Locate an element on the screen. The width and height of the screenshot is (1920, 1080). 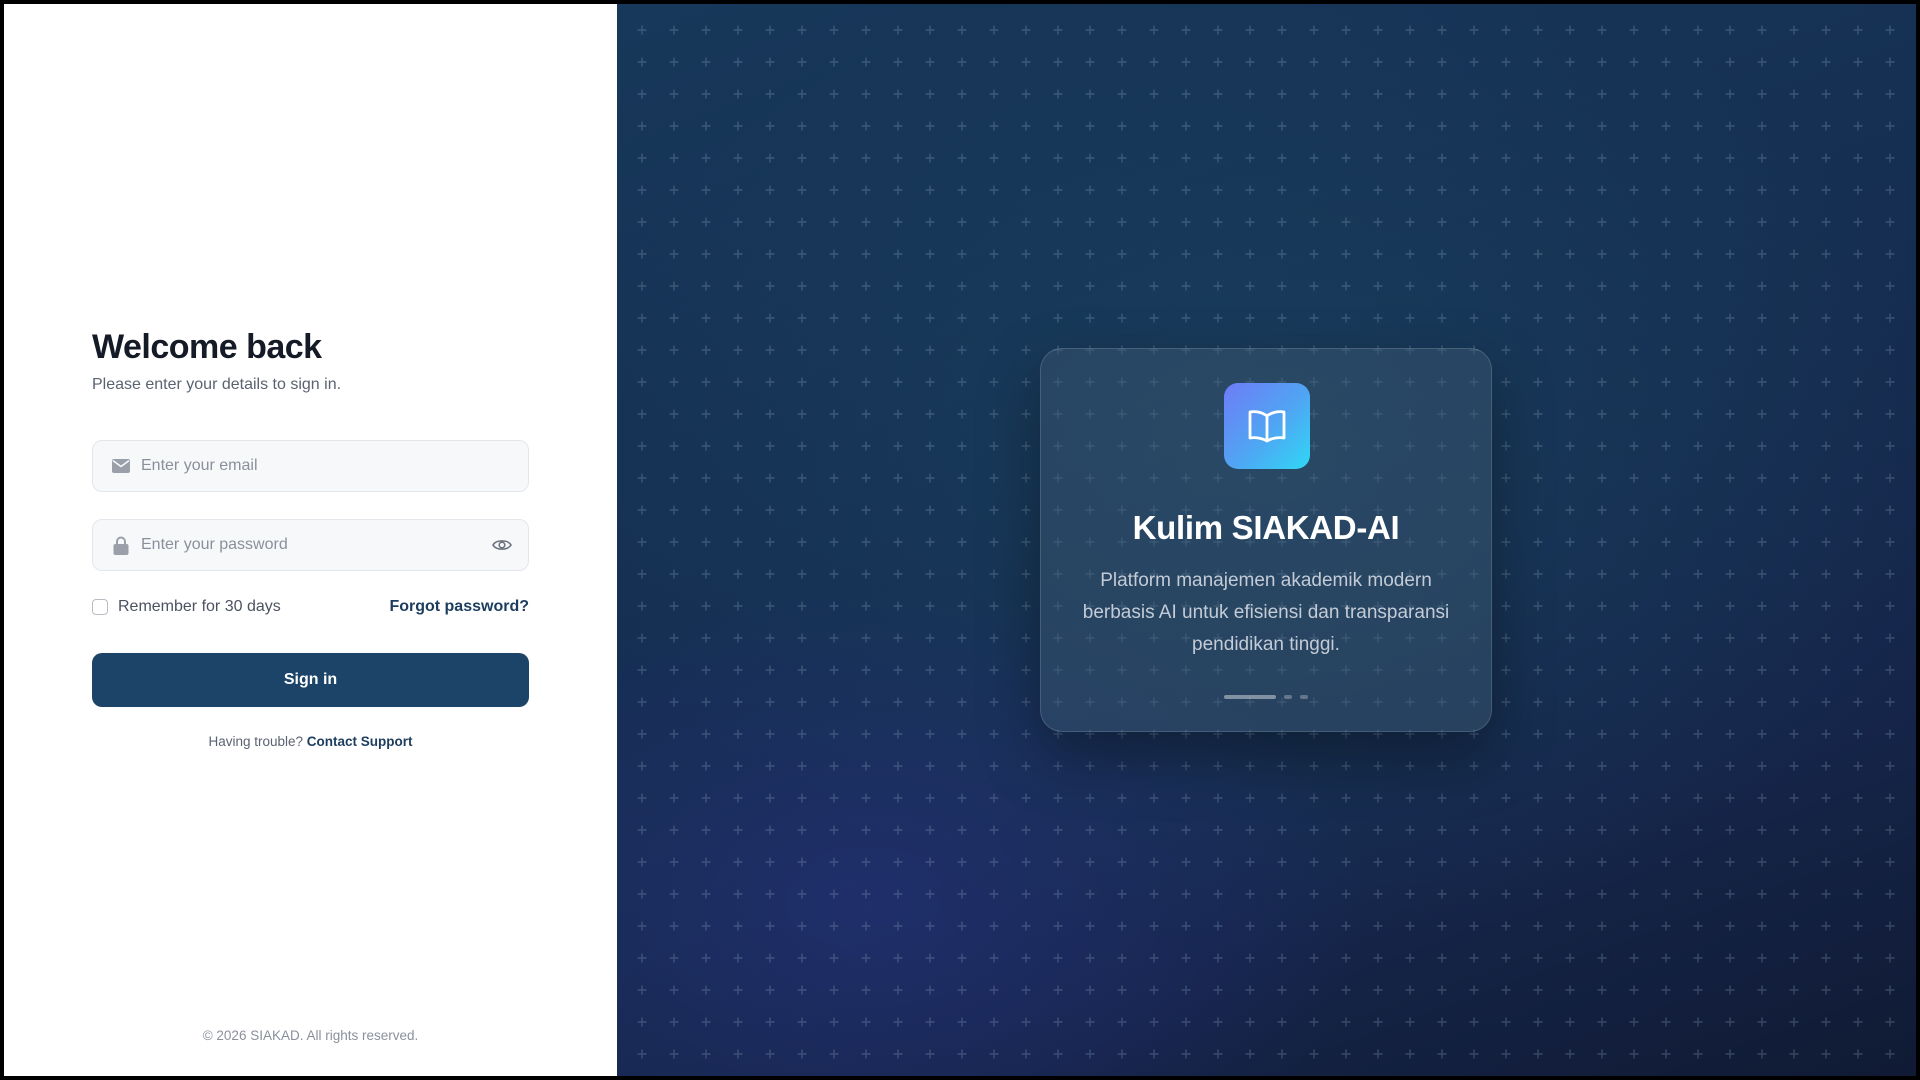
password-field is located at coordinates (310, 545).